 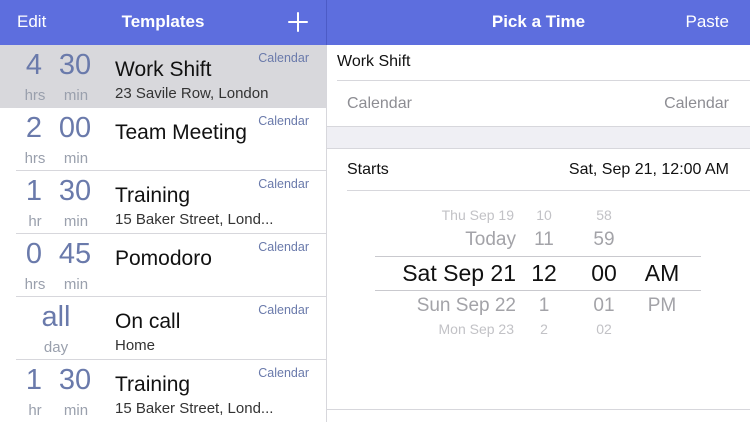 What do you see at coordinates (538, 137) in the screenshot?
I see `section-gap` at bounding box center [538, 137].